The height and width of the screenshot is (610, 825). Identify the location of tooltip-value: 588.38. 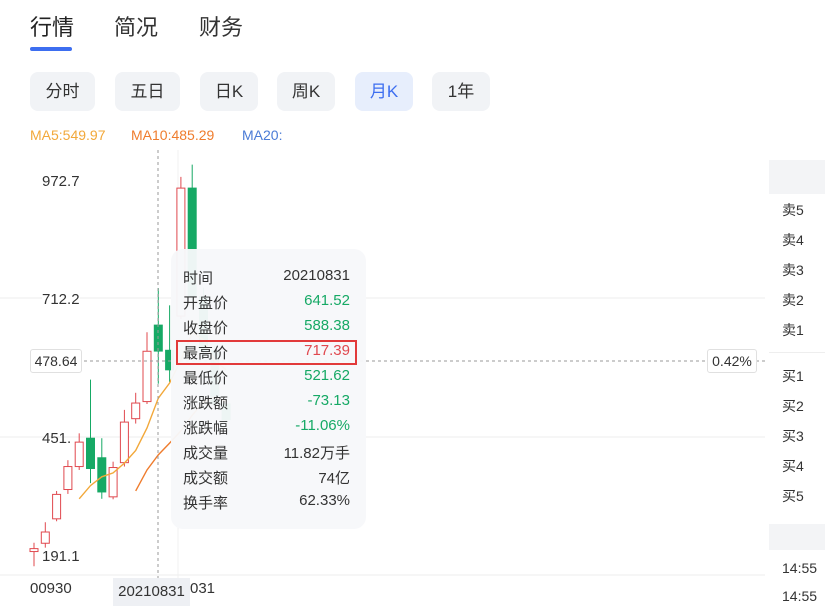
(327, 325).